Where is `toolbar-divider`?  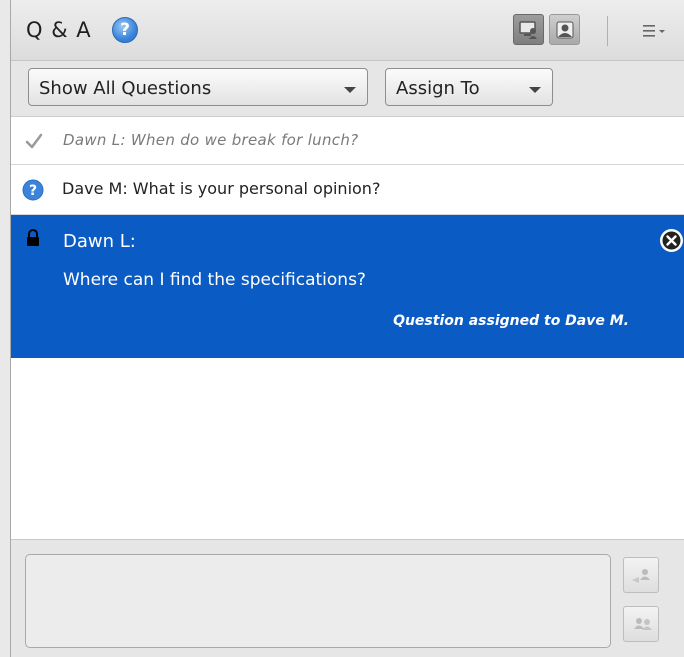 toolbar-divider is located at coordinates (607, 31).